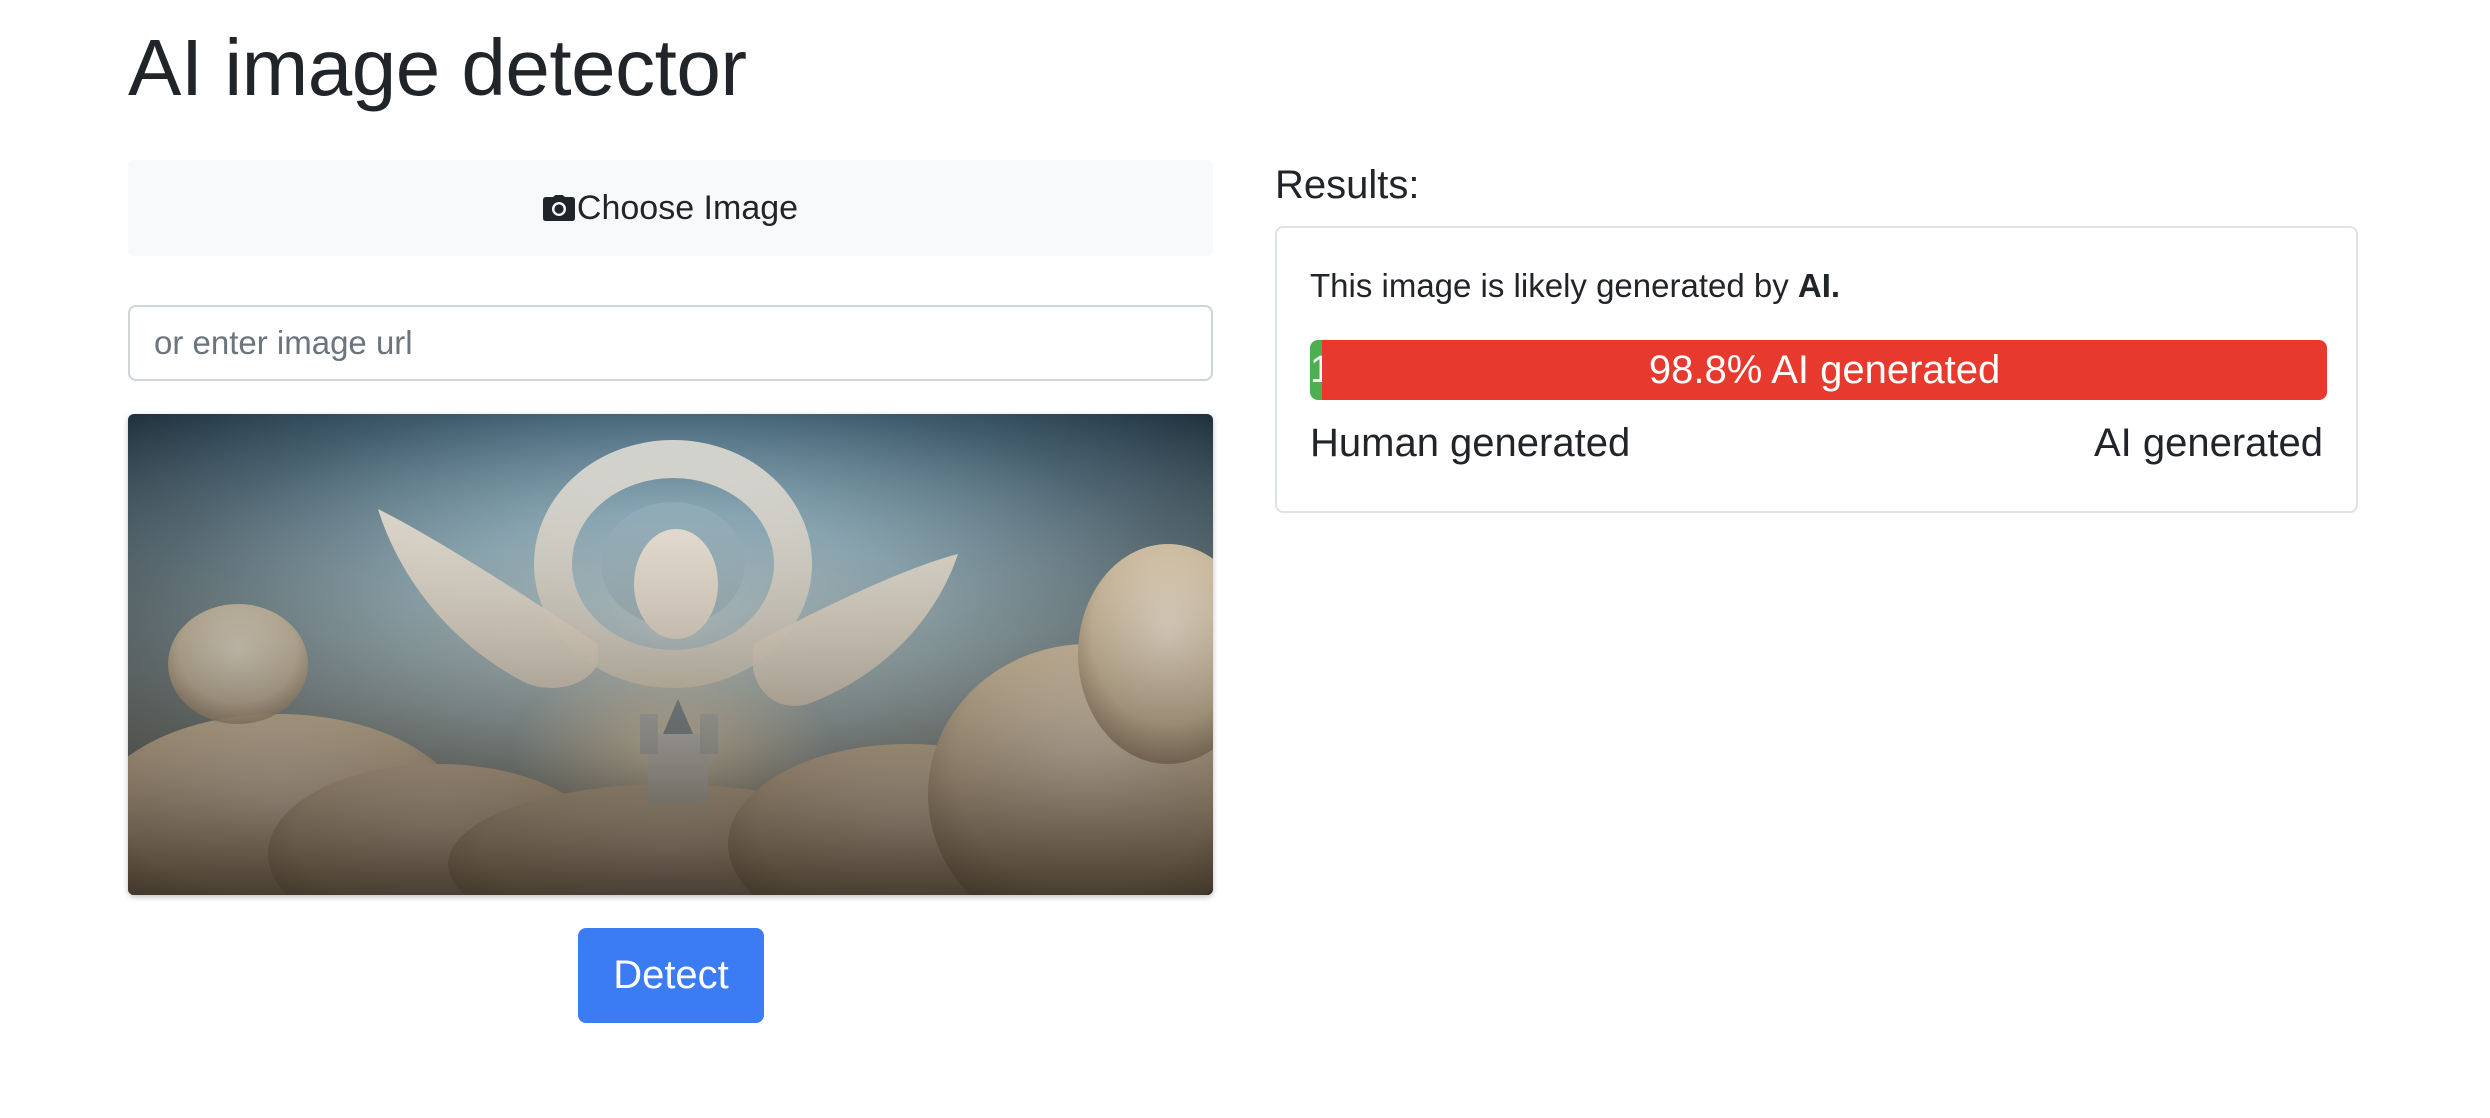 The image size is (2490, 1118). Describe the element at coordinates (2208, 443) in the screenshot. I see `scale-label-ai: AI generated` at that location.